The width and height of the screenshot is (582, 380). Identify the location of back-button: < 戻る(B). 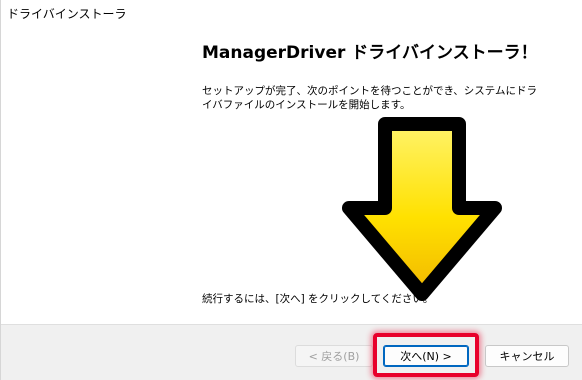
(334, 356).